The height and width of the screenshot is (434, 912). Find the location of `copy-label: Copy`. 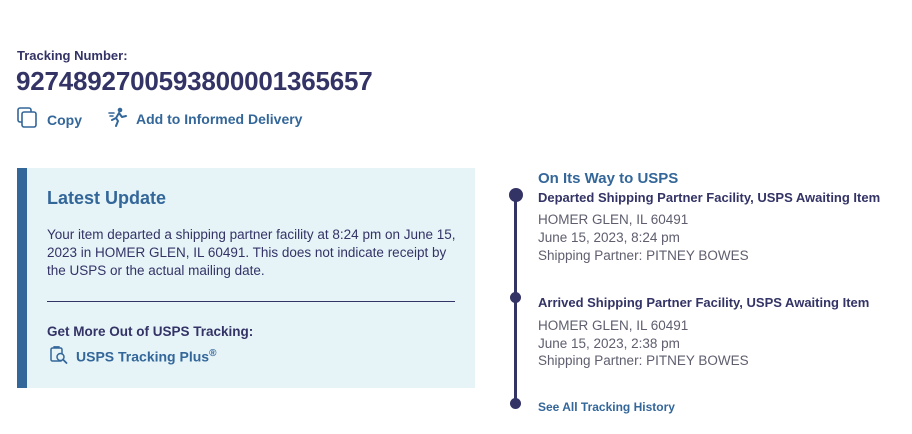

copy-label: Copy is located at coordinates (64, 119).